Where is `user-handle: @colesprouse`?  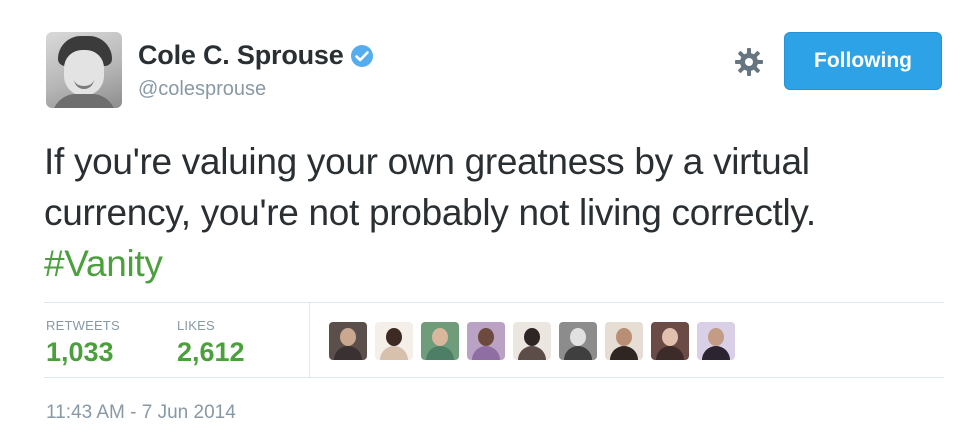
user-handle: @colesprouse is located at coordinates (202, 89).